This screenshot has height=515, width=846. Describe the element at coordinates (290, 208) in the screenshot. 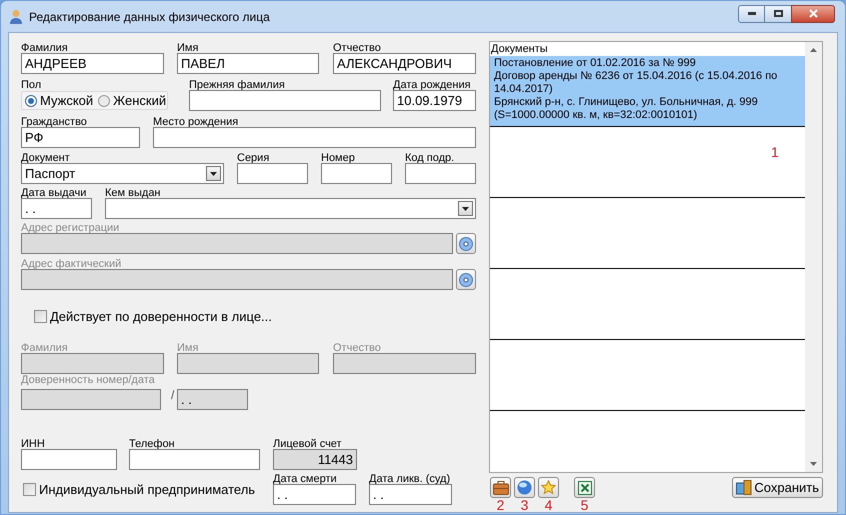

I see `dropdown-field` at that location.